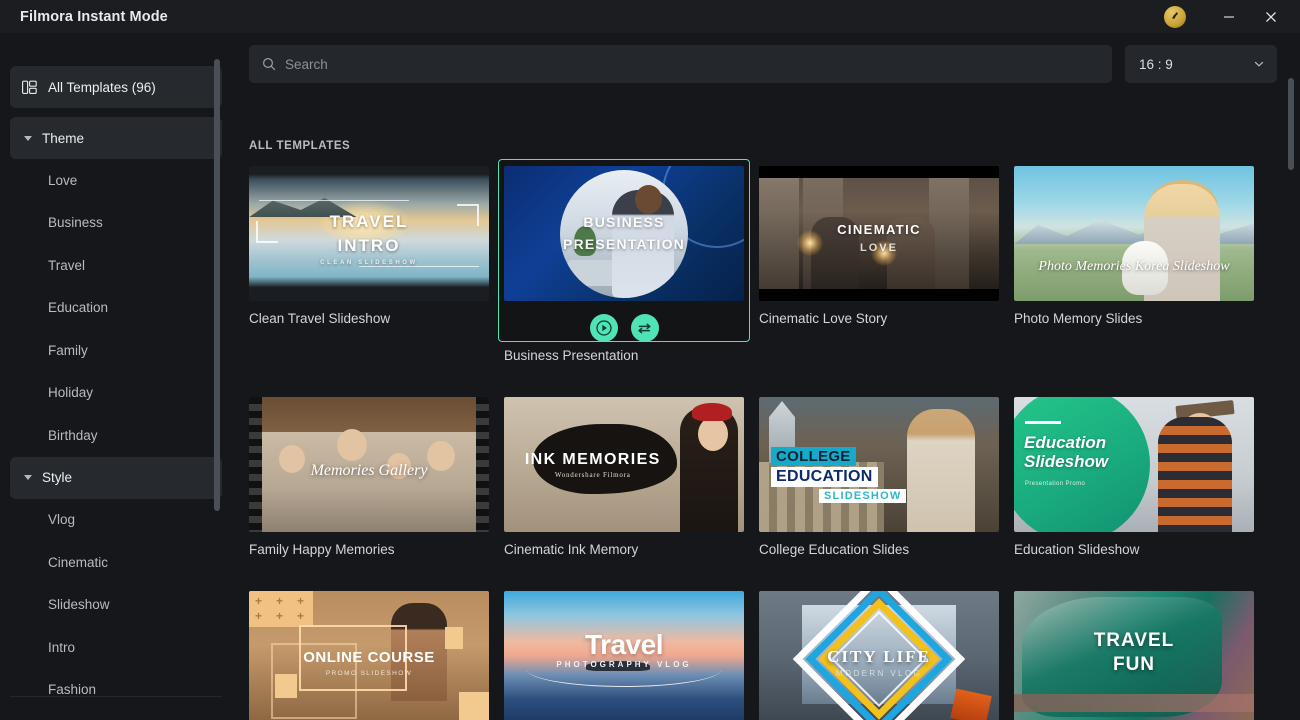 The width and height of the screenshot is (1300, 720). I want to click on template-thumbnail: COLLEGE EDUCATION SLIDESHOW, so click(879, 464).